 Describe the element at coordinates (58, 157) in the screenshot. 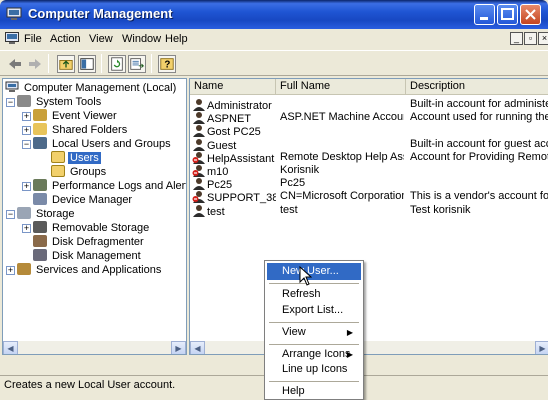

I see `folder-icon` at that location.